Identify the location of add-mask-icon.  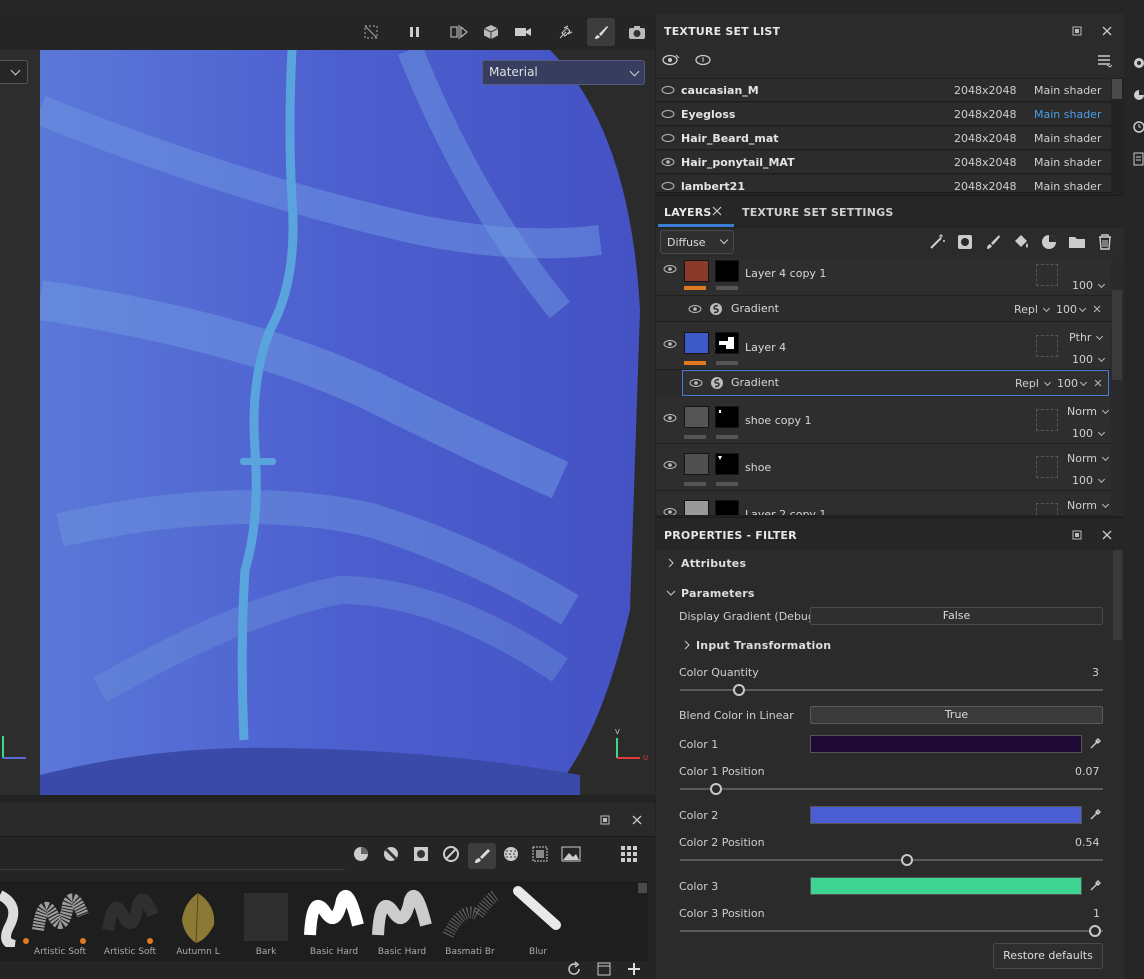
(965, 242).